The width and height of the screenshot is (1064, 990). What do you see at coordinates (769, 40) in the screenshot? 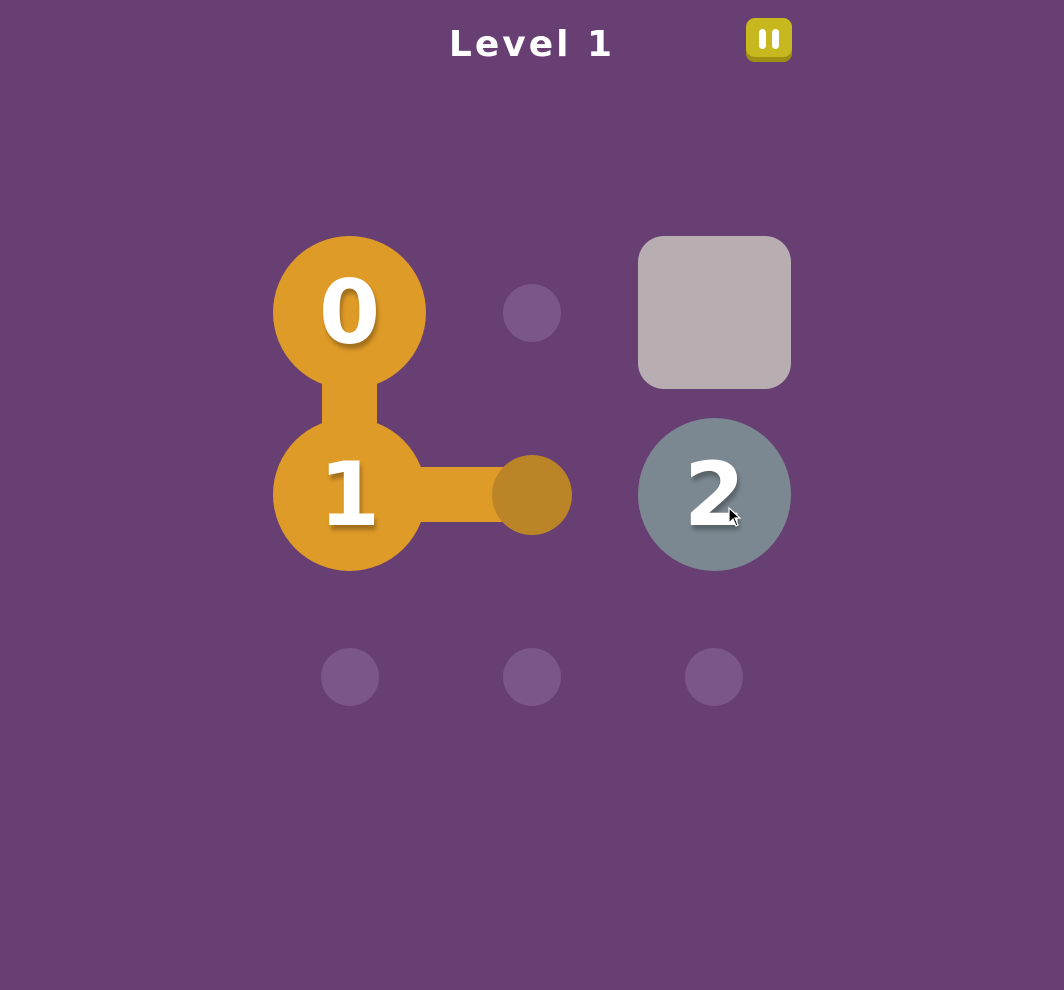
I see `pause-button` at bounding box center [769, 40].